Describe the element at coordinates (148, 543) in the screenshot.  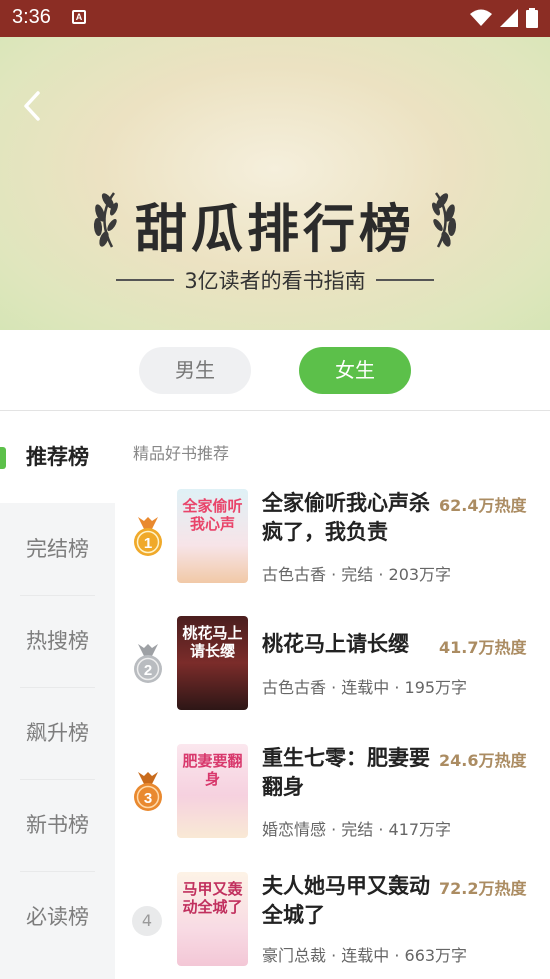
I see `rank-number: 1` at that location.